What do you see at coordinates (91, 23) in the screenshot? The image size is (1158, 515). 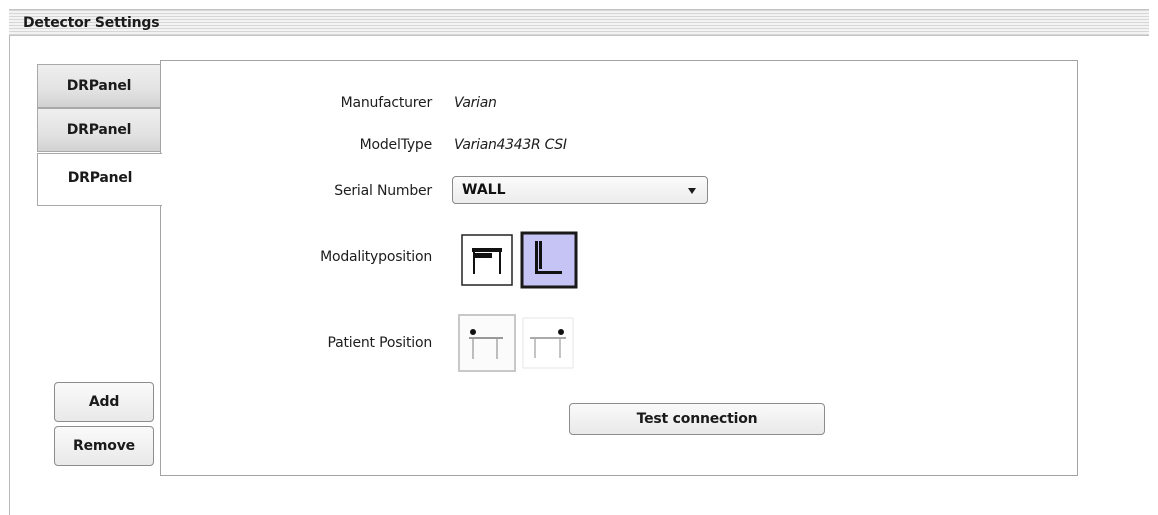 I see `window-title: Detector Settings` at bounding box center [91, 23].